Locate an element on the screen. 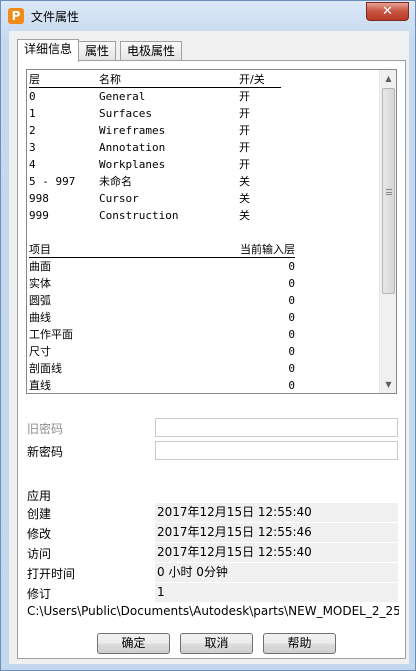 The image size is (416, 671). old-password-label: 旧密码 is located at coordinates (45, 429).